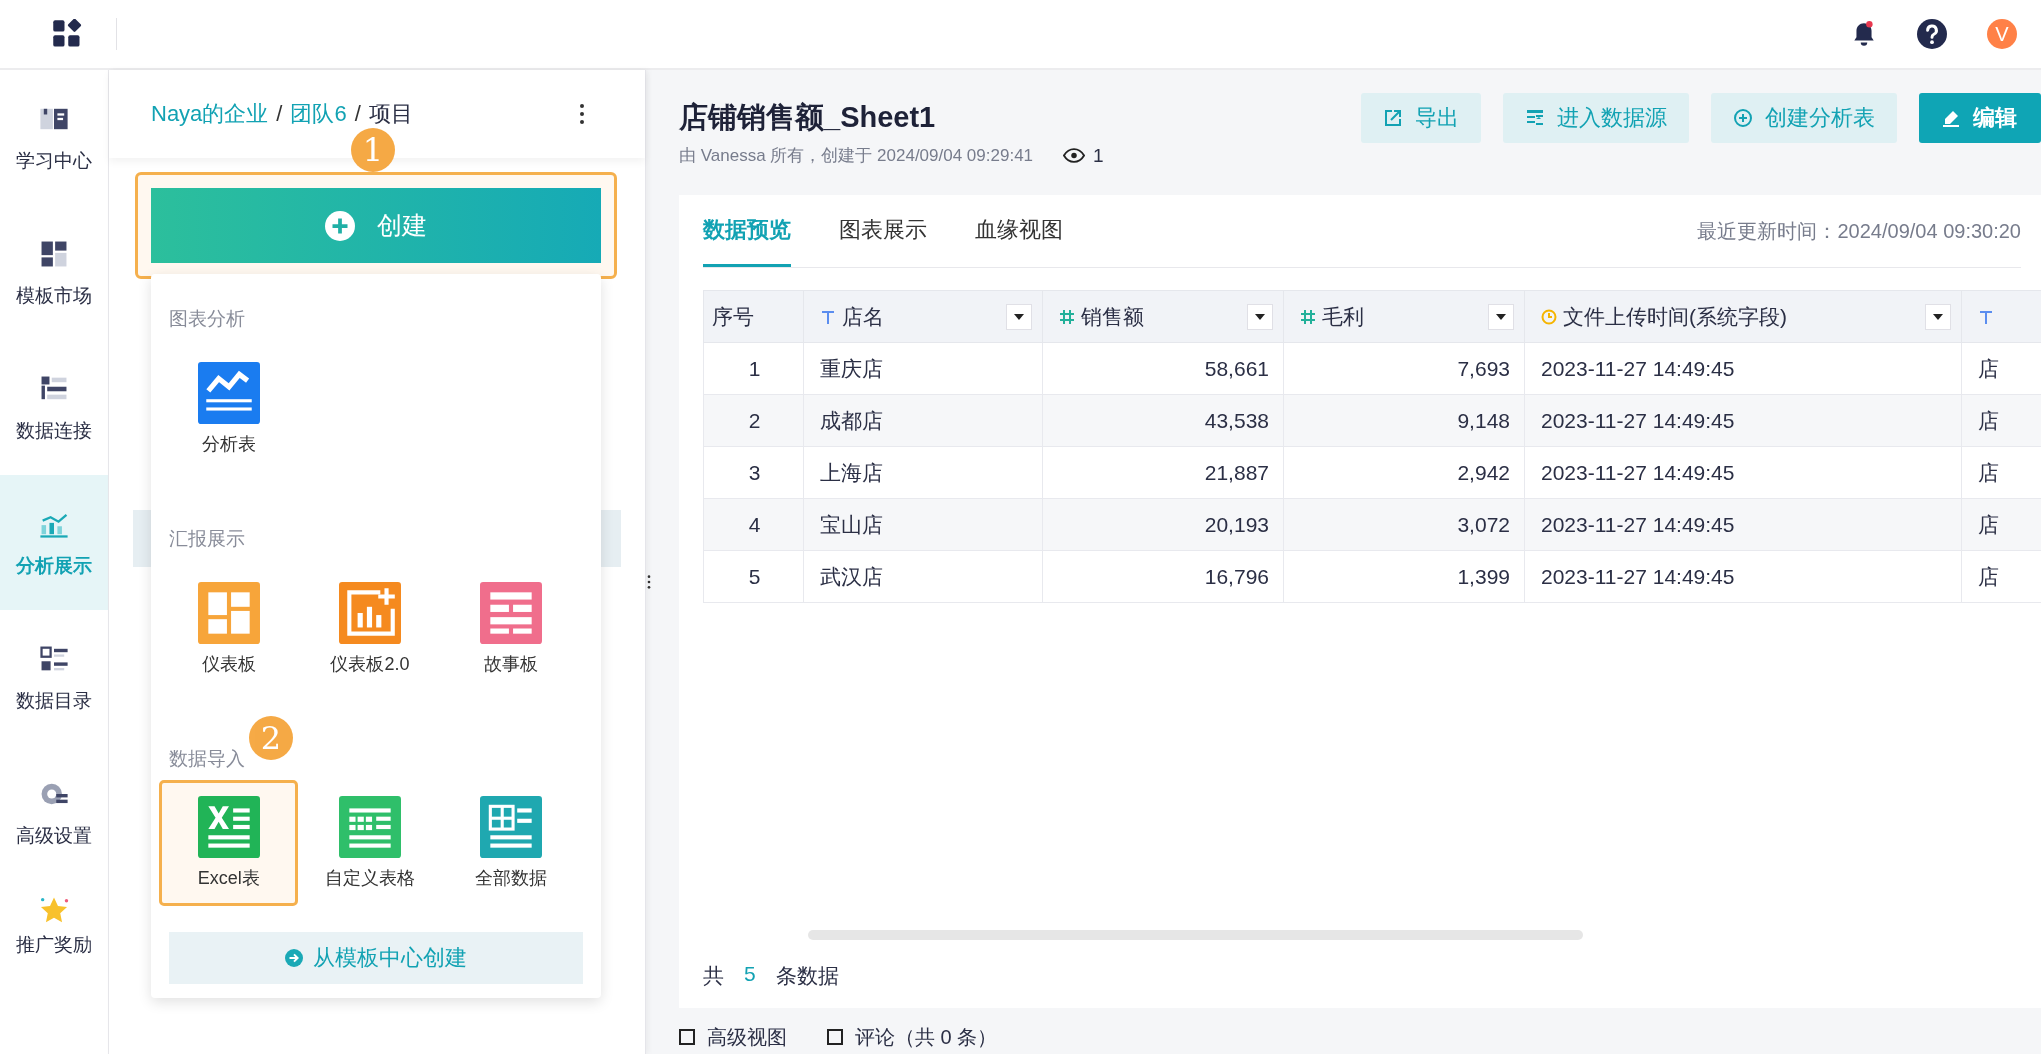 This screenshot has height=1054, width=2041. What do you see at coordinates (1098, 155) in the screenshot?
I see `view-count: 1` at bounding box center [1098, 155].